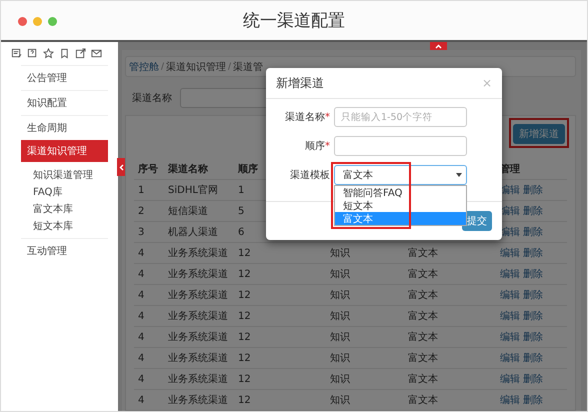 Image resolution: width=588 pixels, height=412 pixels. What do you see at coordinates (248, 169) in the screenshot?
I see `column-header: 顺序` at bounding box center [248, 169].